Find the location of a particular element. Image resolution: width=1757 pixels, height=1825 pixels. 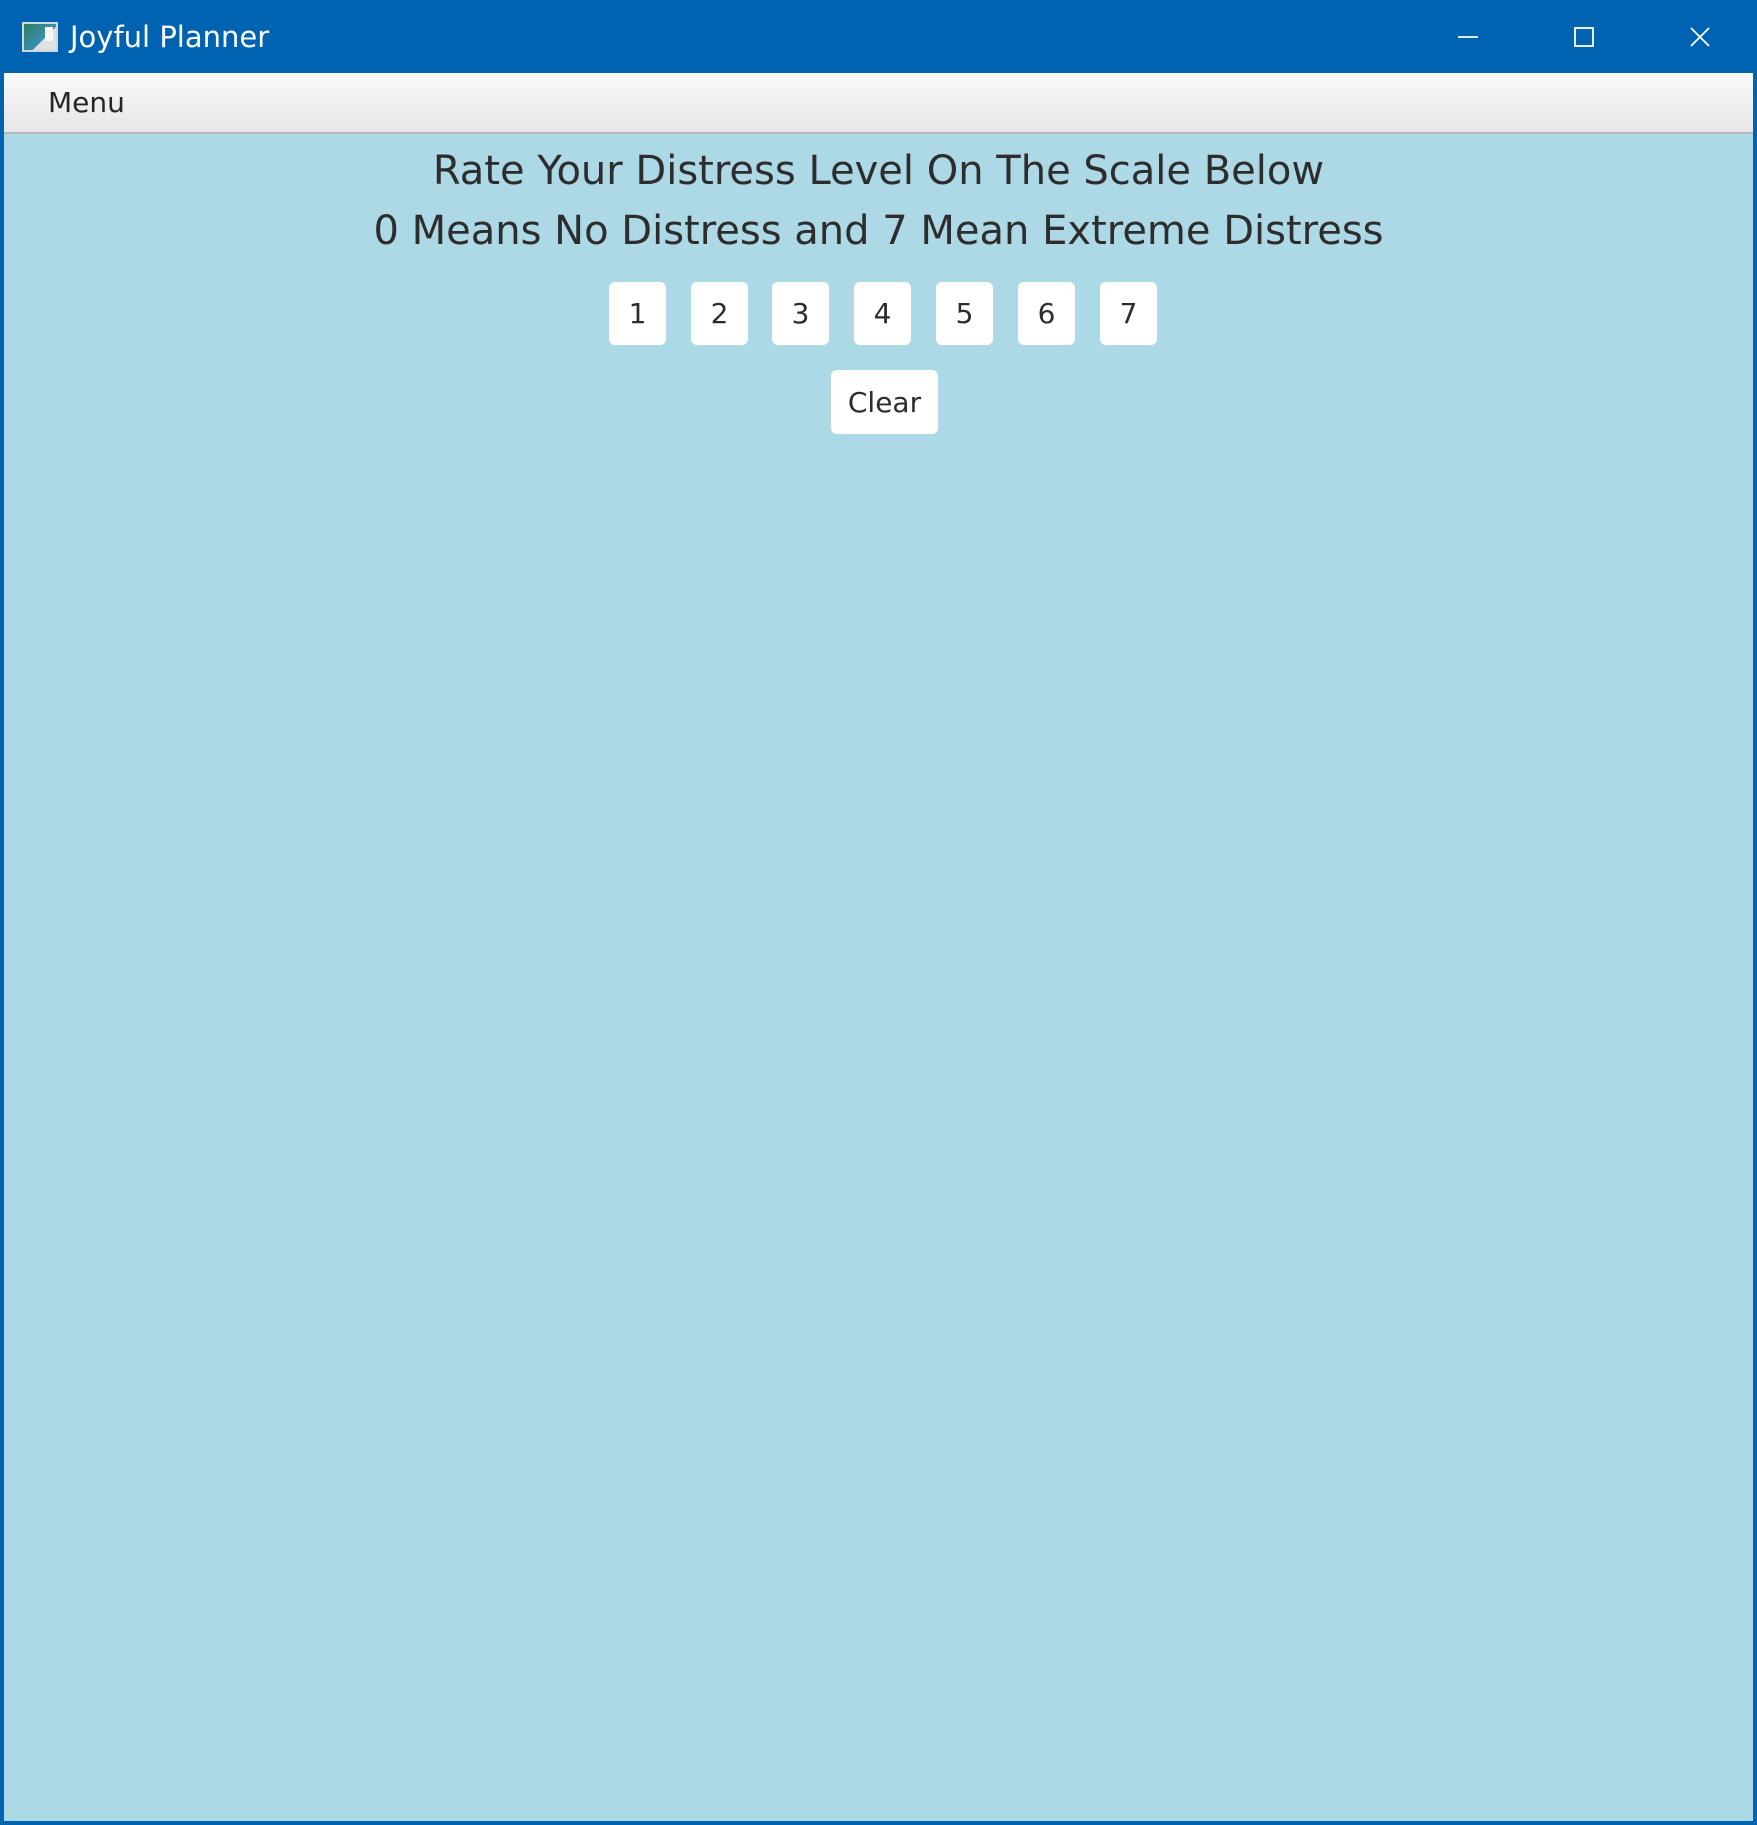

rating-button-3: 3 is located at coordinates (800, 313).